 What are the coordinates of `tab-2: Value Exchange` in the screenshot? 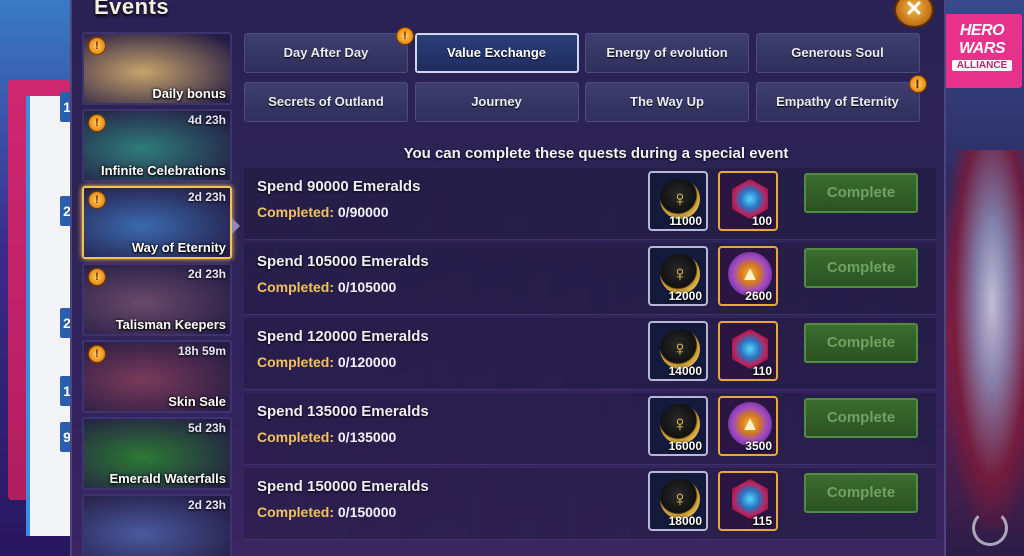 It's located at (496, 53).